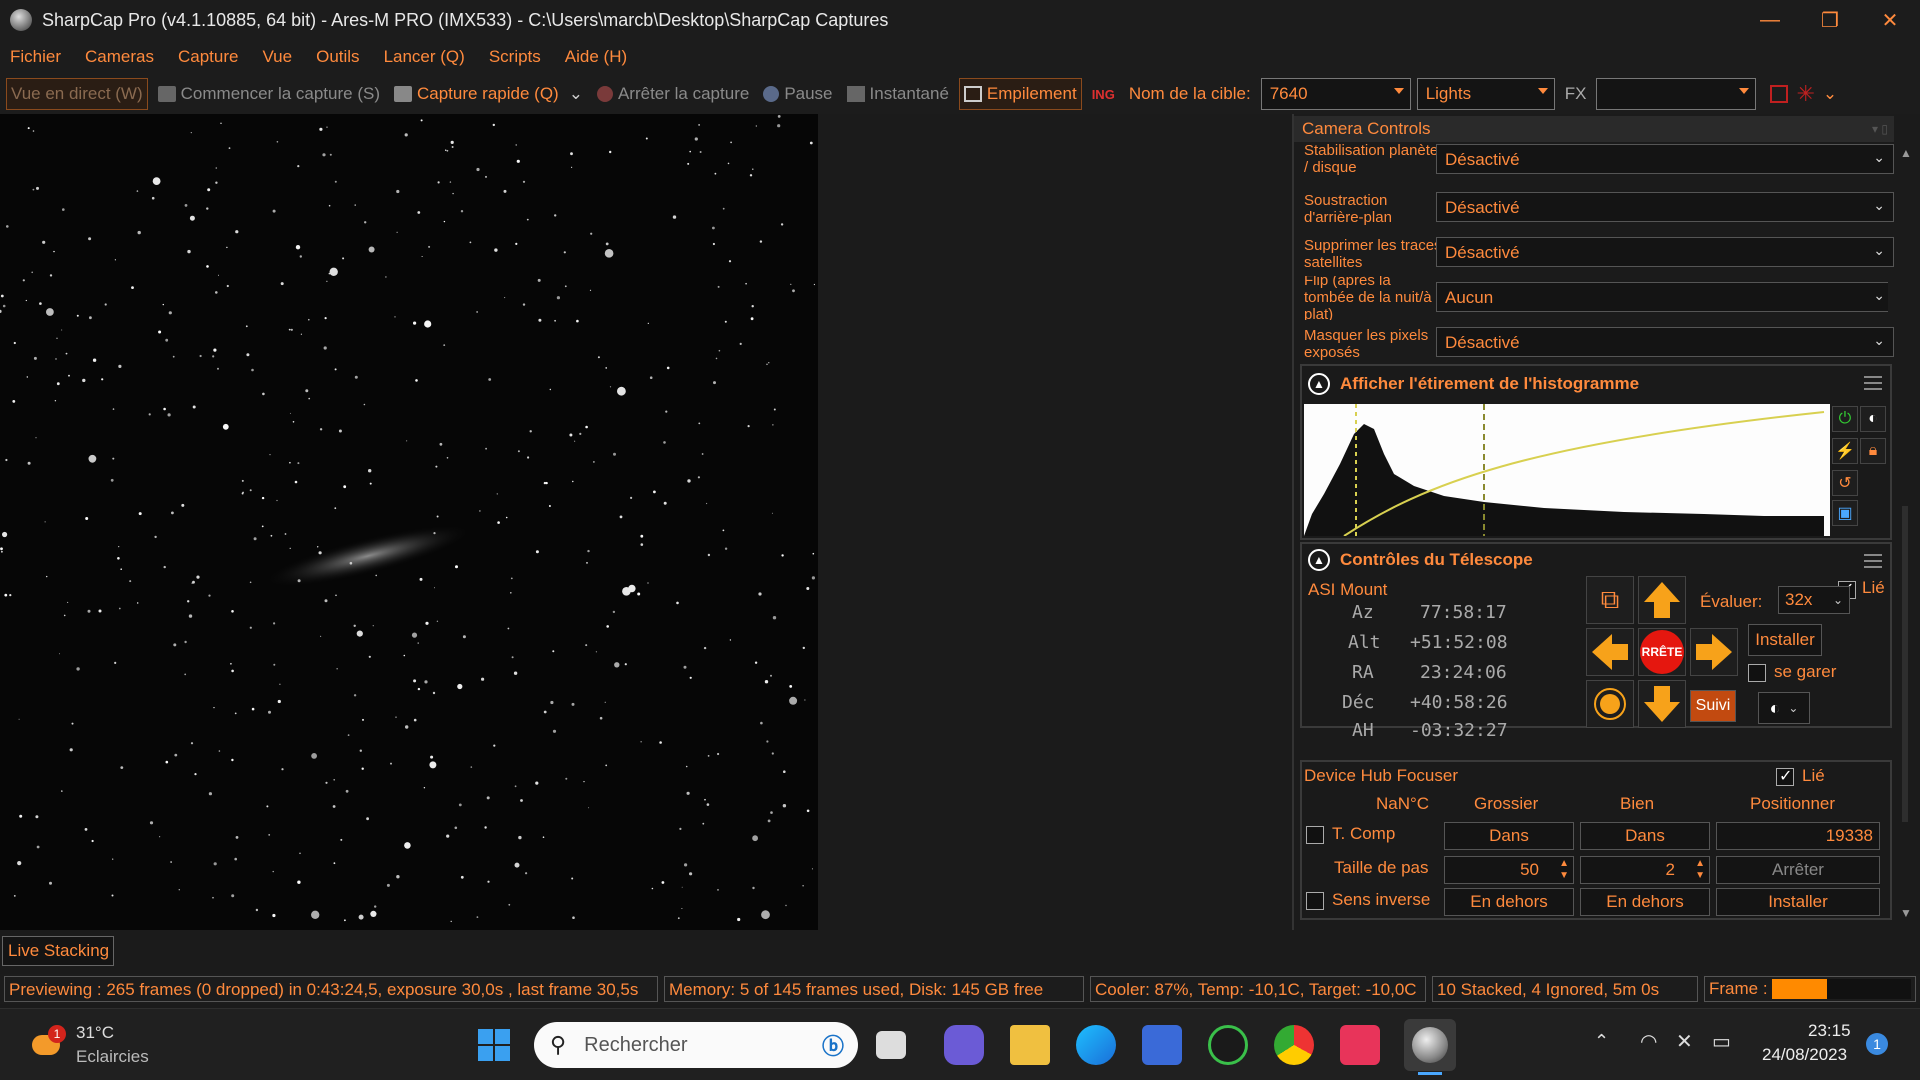 The height and width of the screenshot is (1080, 1920). I want to click on phd-icon, so click(1228, 1045).